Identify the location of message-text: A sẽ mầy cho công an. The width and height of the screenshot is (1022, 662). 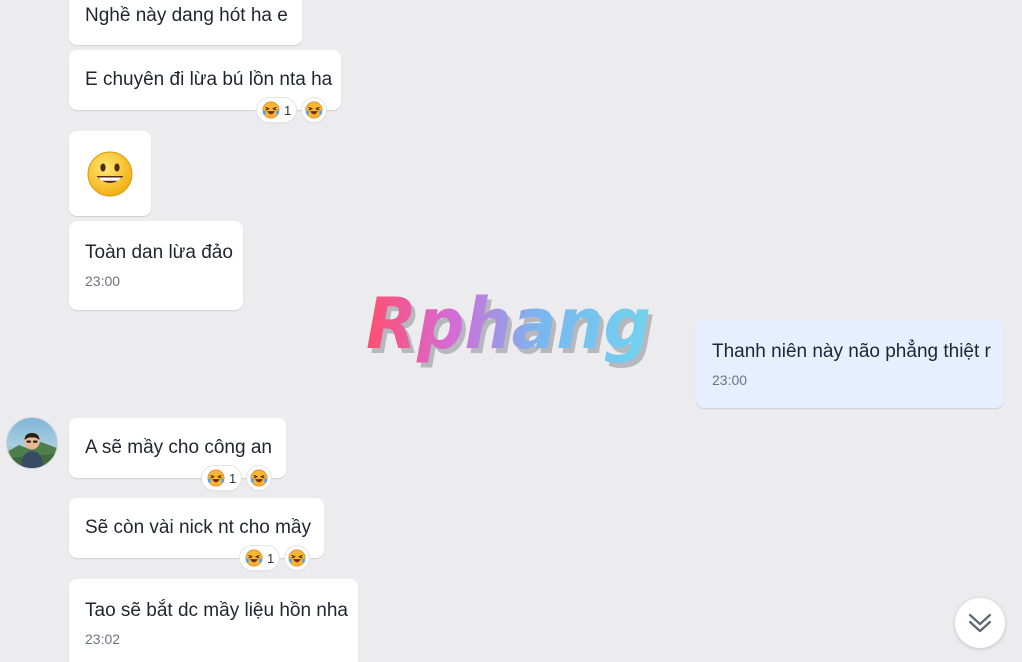
(178, 447).